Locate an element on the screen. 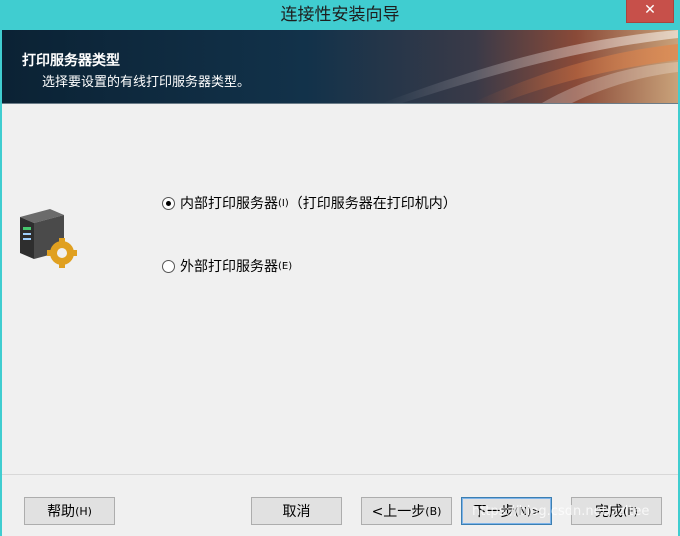  help-button: 帮助 (H) is located at coordinates (69, 511).